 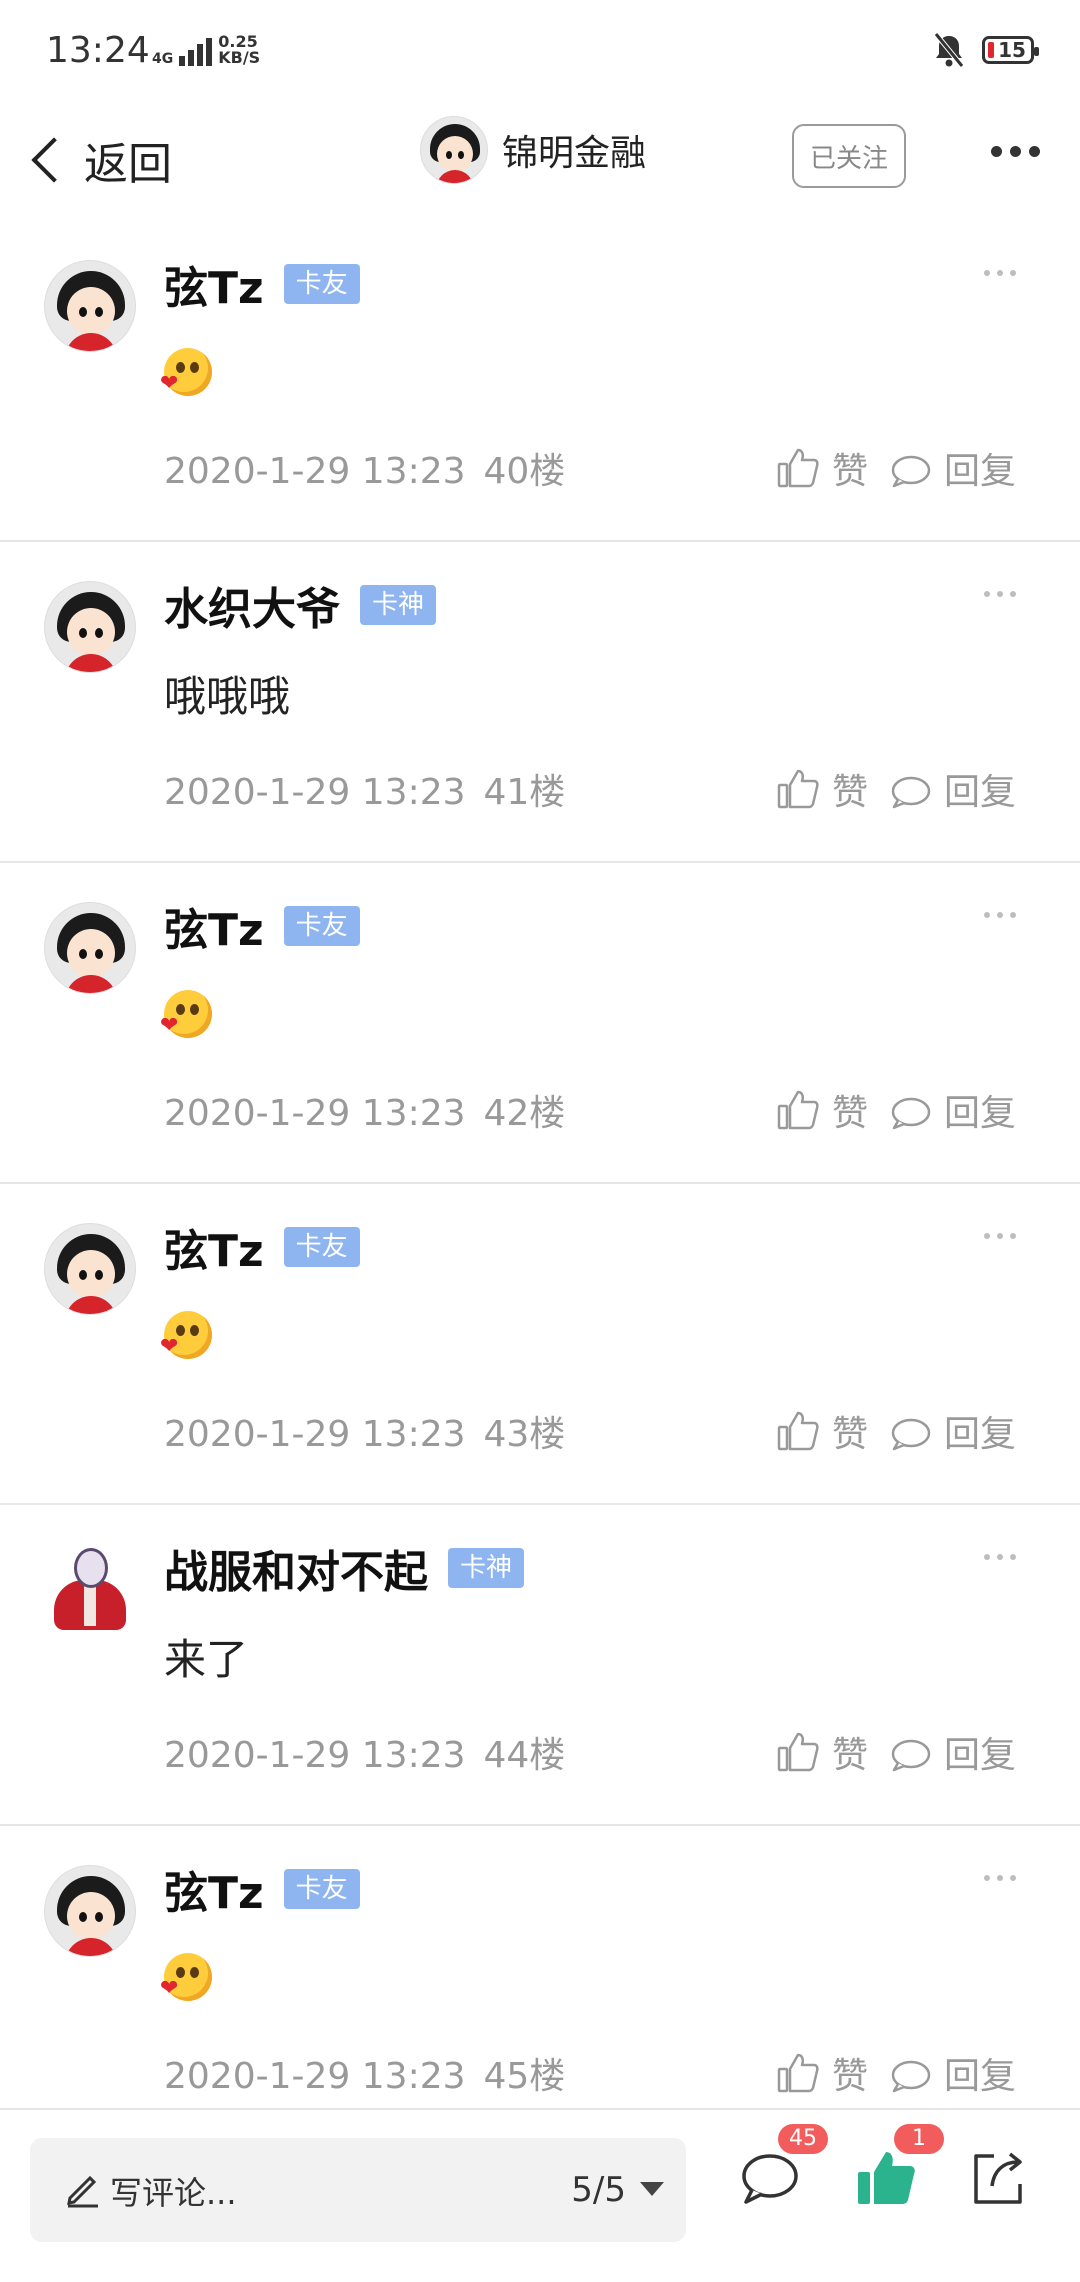 I want to click on battery-level: 15, so click(x=1012, y=50).